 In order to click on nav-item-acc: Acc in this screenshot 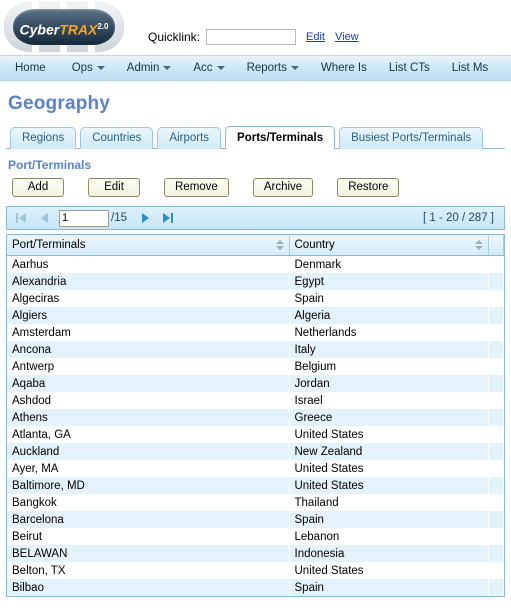, I will do `click(208, 68)`.